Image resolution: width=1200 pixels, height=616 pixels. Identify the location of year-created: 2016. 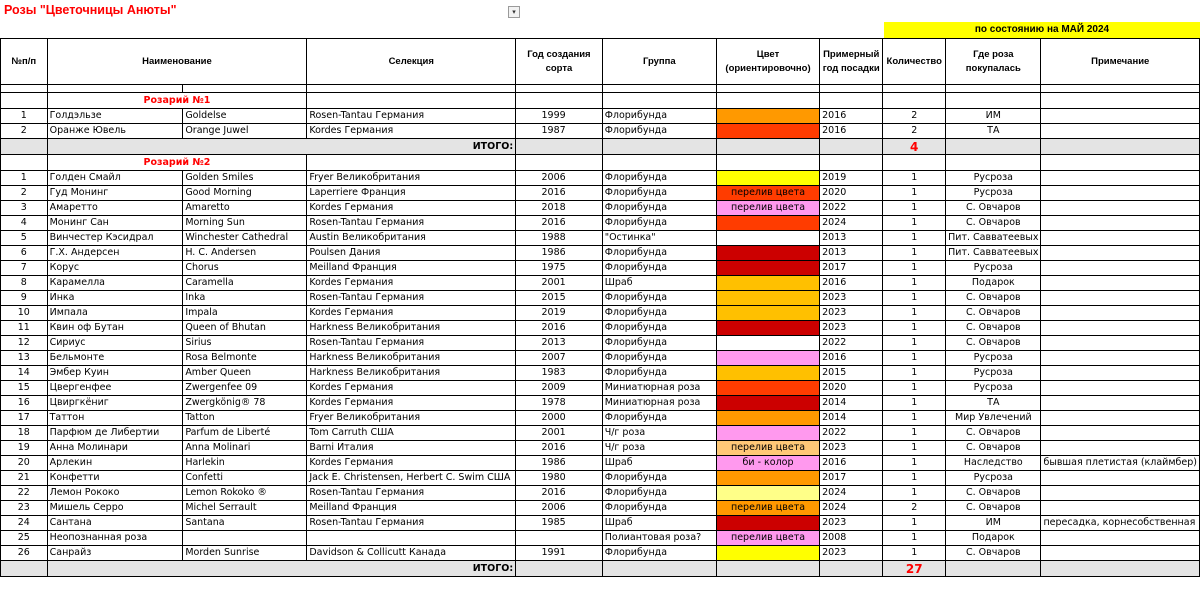
(559, 193).